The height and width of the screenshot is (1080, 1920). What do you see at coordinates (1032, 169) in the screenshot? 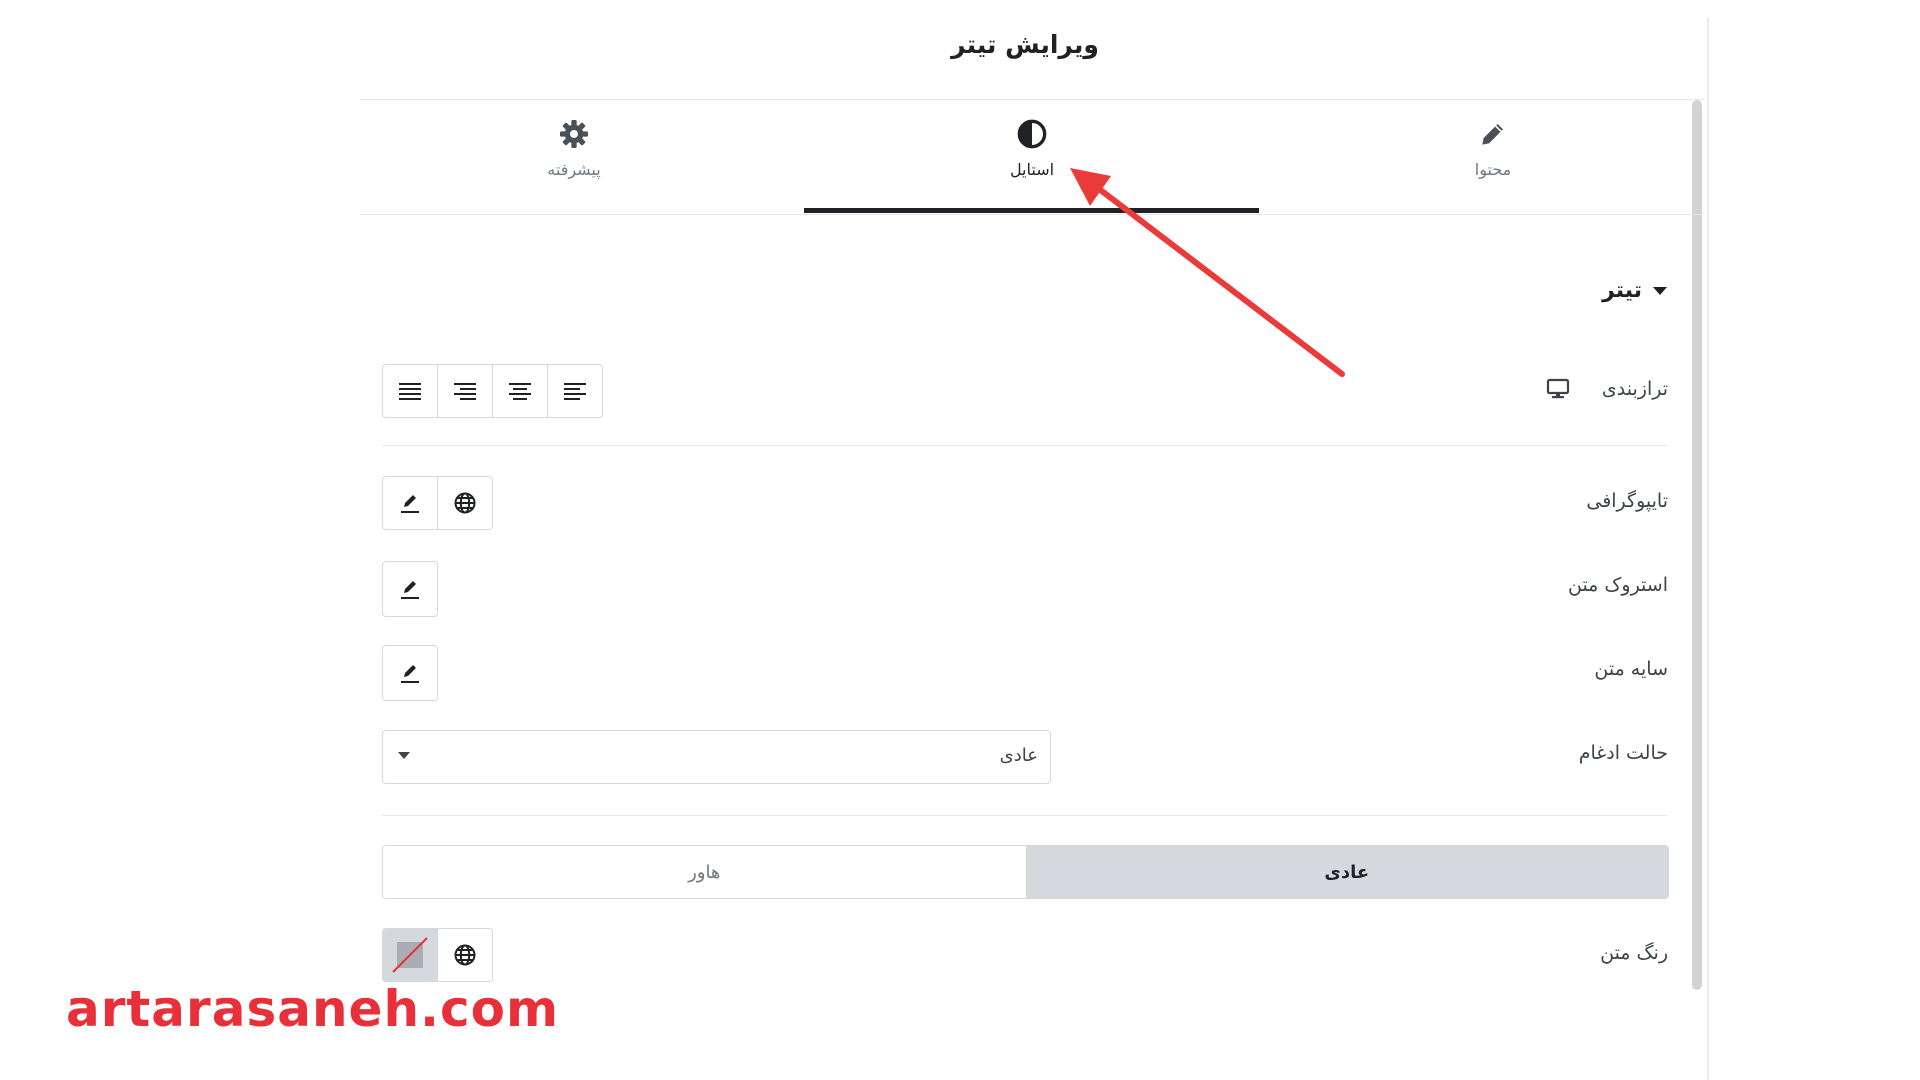
I see `tab-style-label: استایل` at bounding box center [1032, 169].